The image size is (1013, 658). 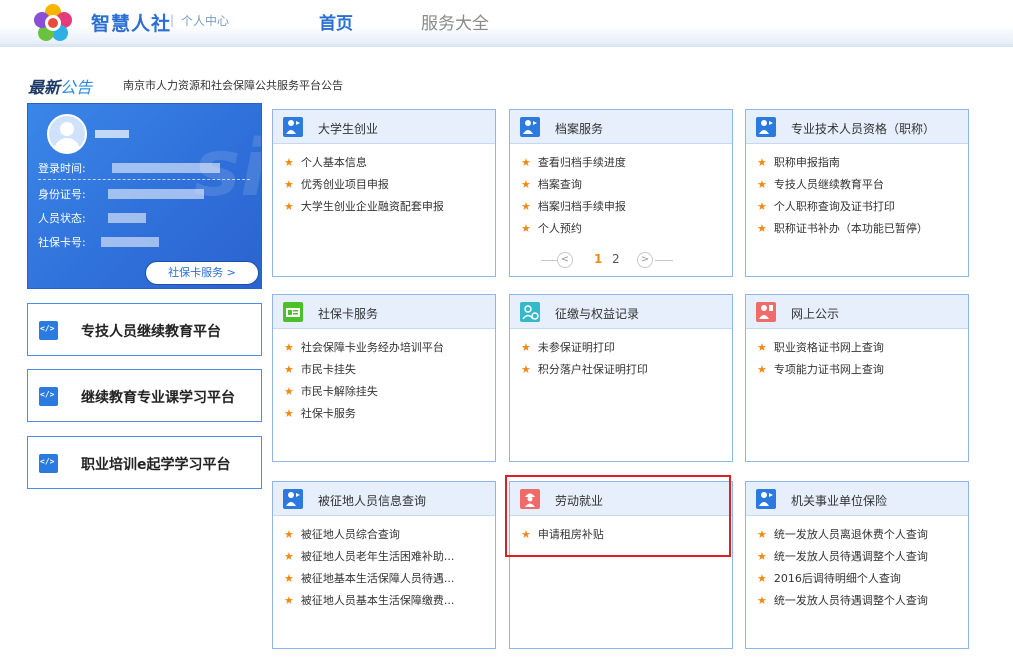 I want to click on notice-label-latest: 最新, so click(x=44, y=87).